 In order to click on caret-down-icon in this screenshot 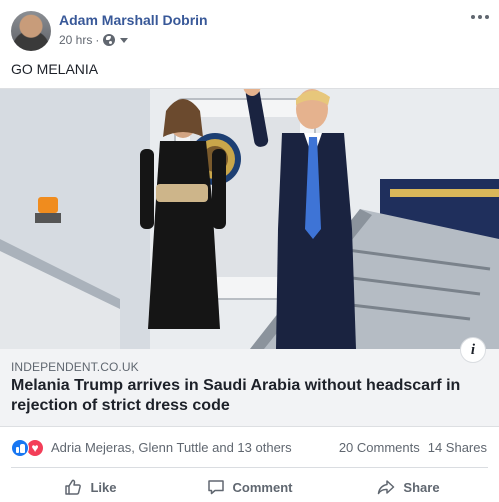, I will do `click(124, 40)`.